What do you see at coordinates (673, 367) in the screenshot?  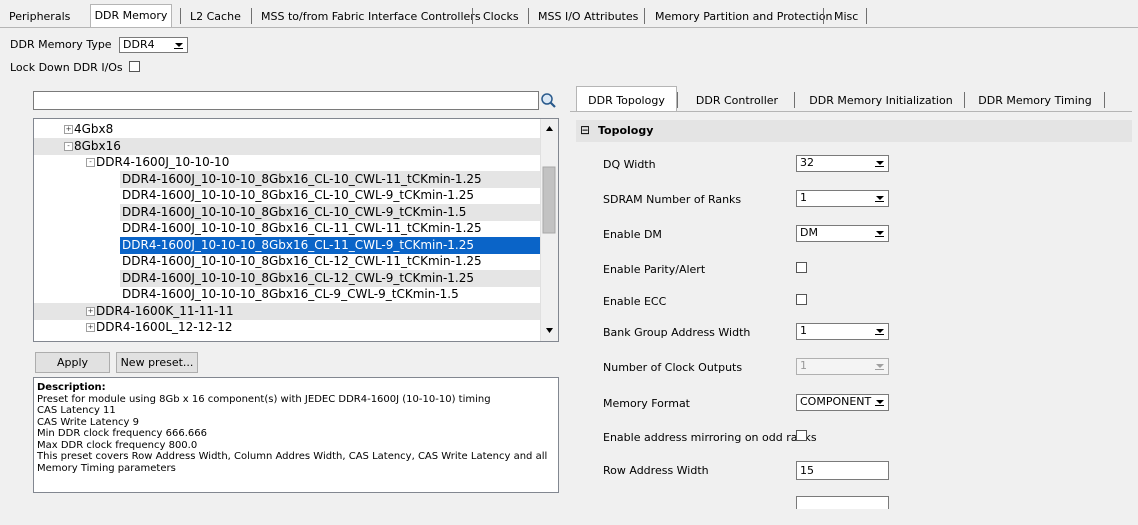 I see `field-label: Number of Clock Outputs` at bounding box center [673, 367].